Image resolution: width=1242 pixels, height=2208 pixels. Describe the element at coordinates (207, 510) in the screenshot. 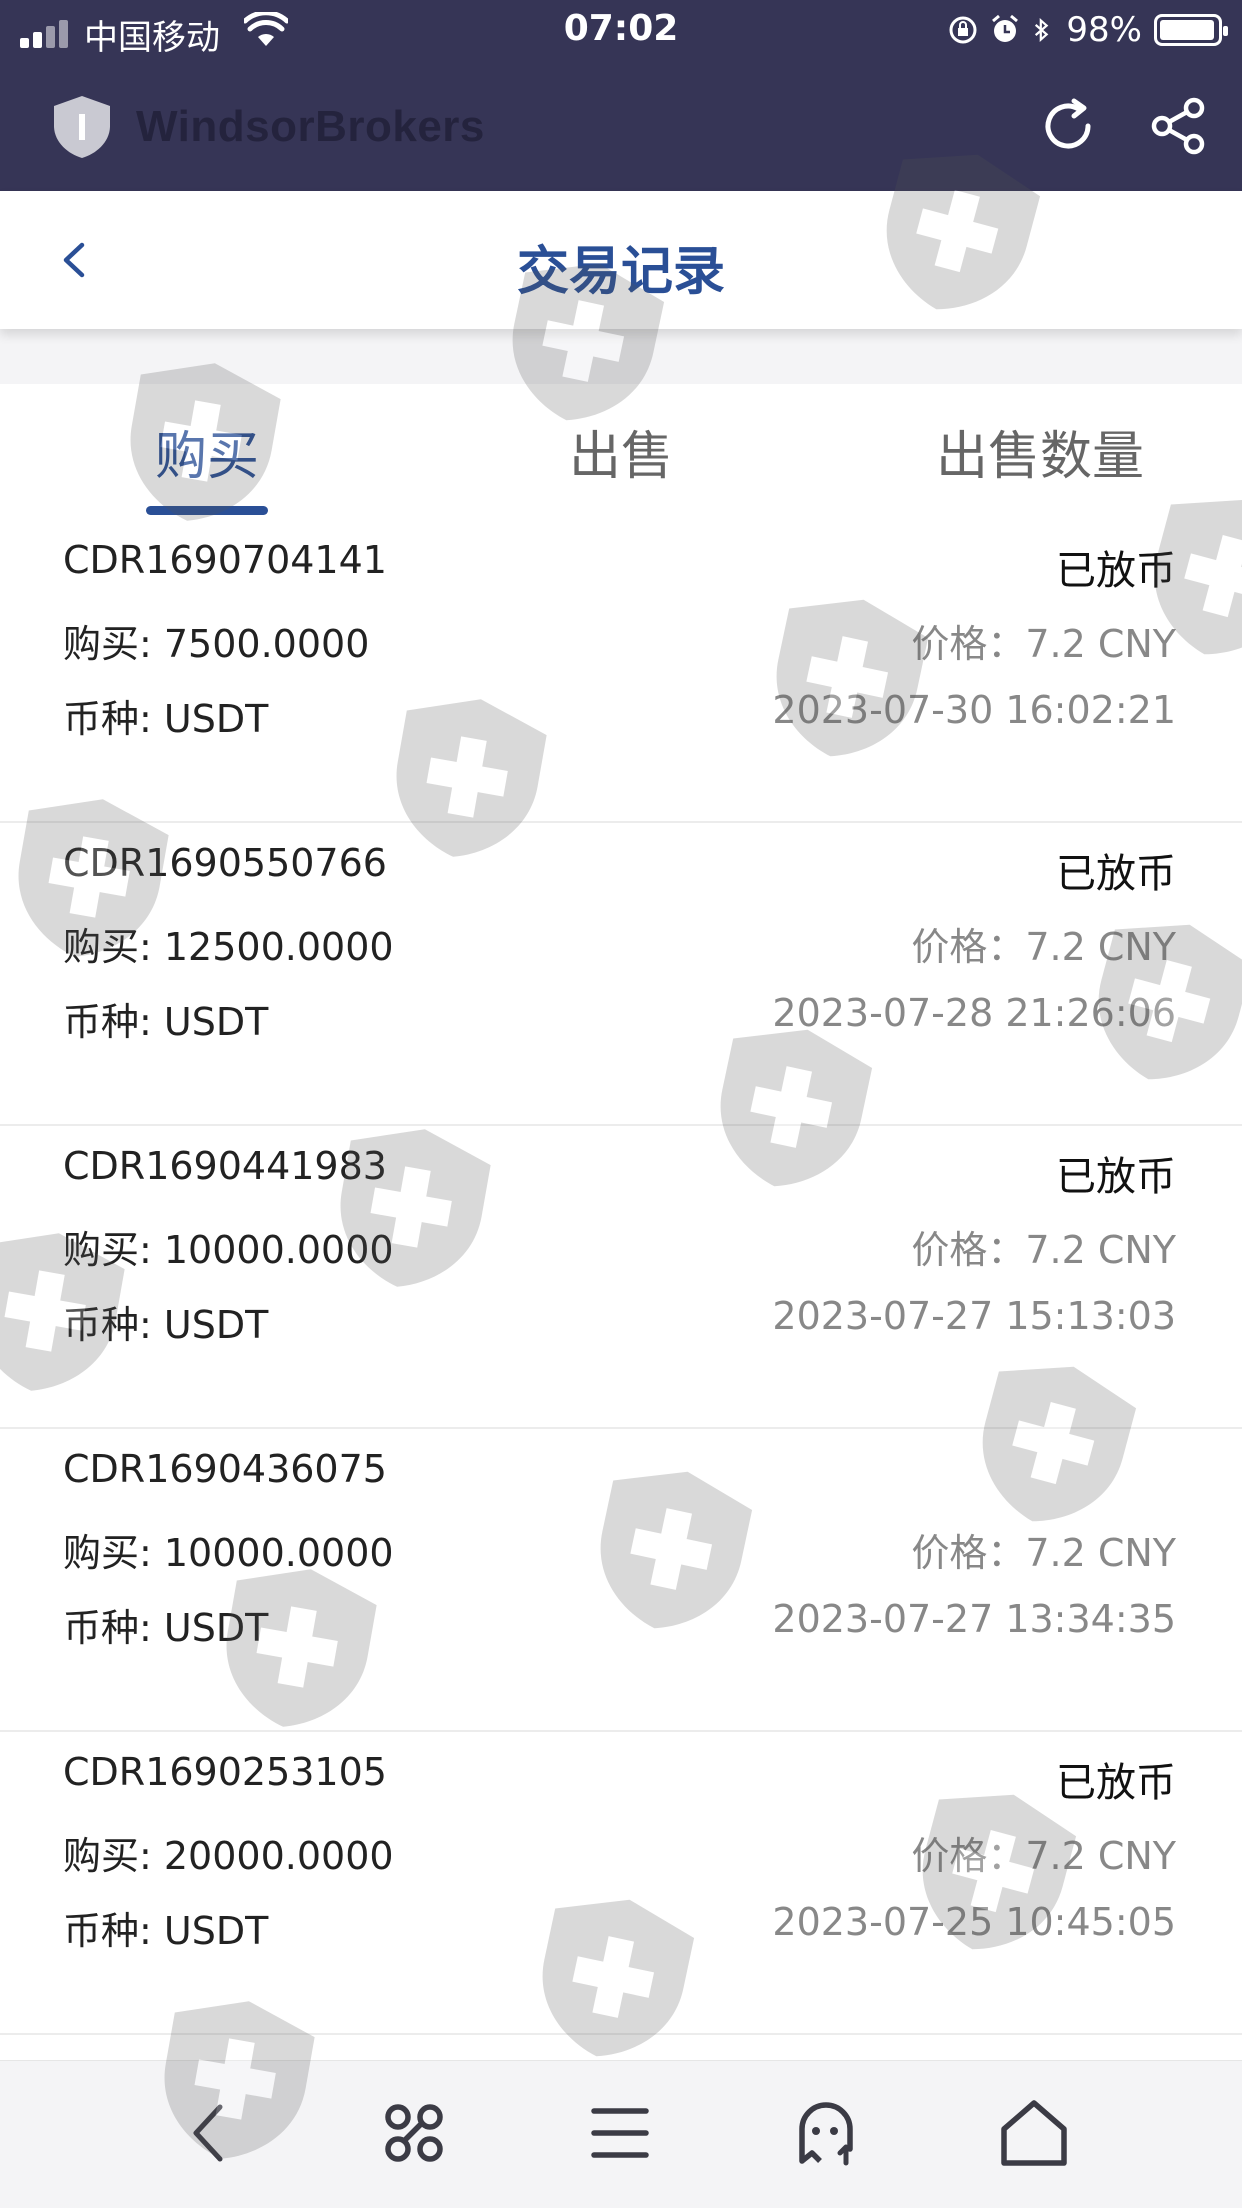

I see `tab-active-indicator` at that location.